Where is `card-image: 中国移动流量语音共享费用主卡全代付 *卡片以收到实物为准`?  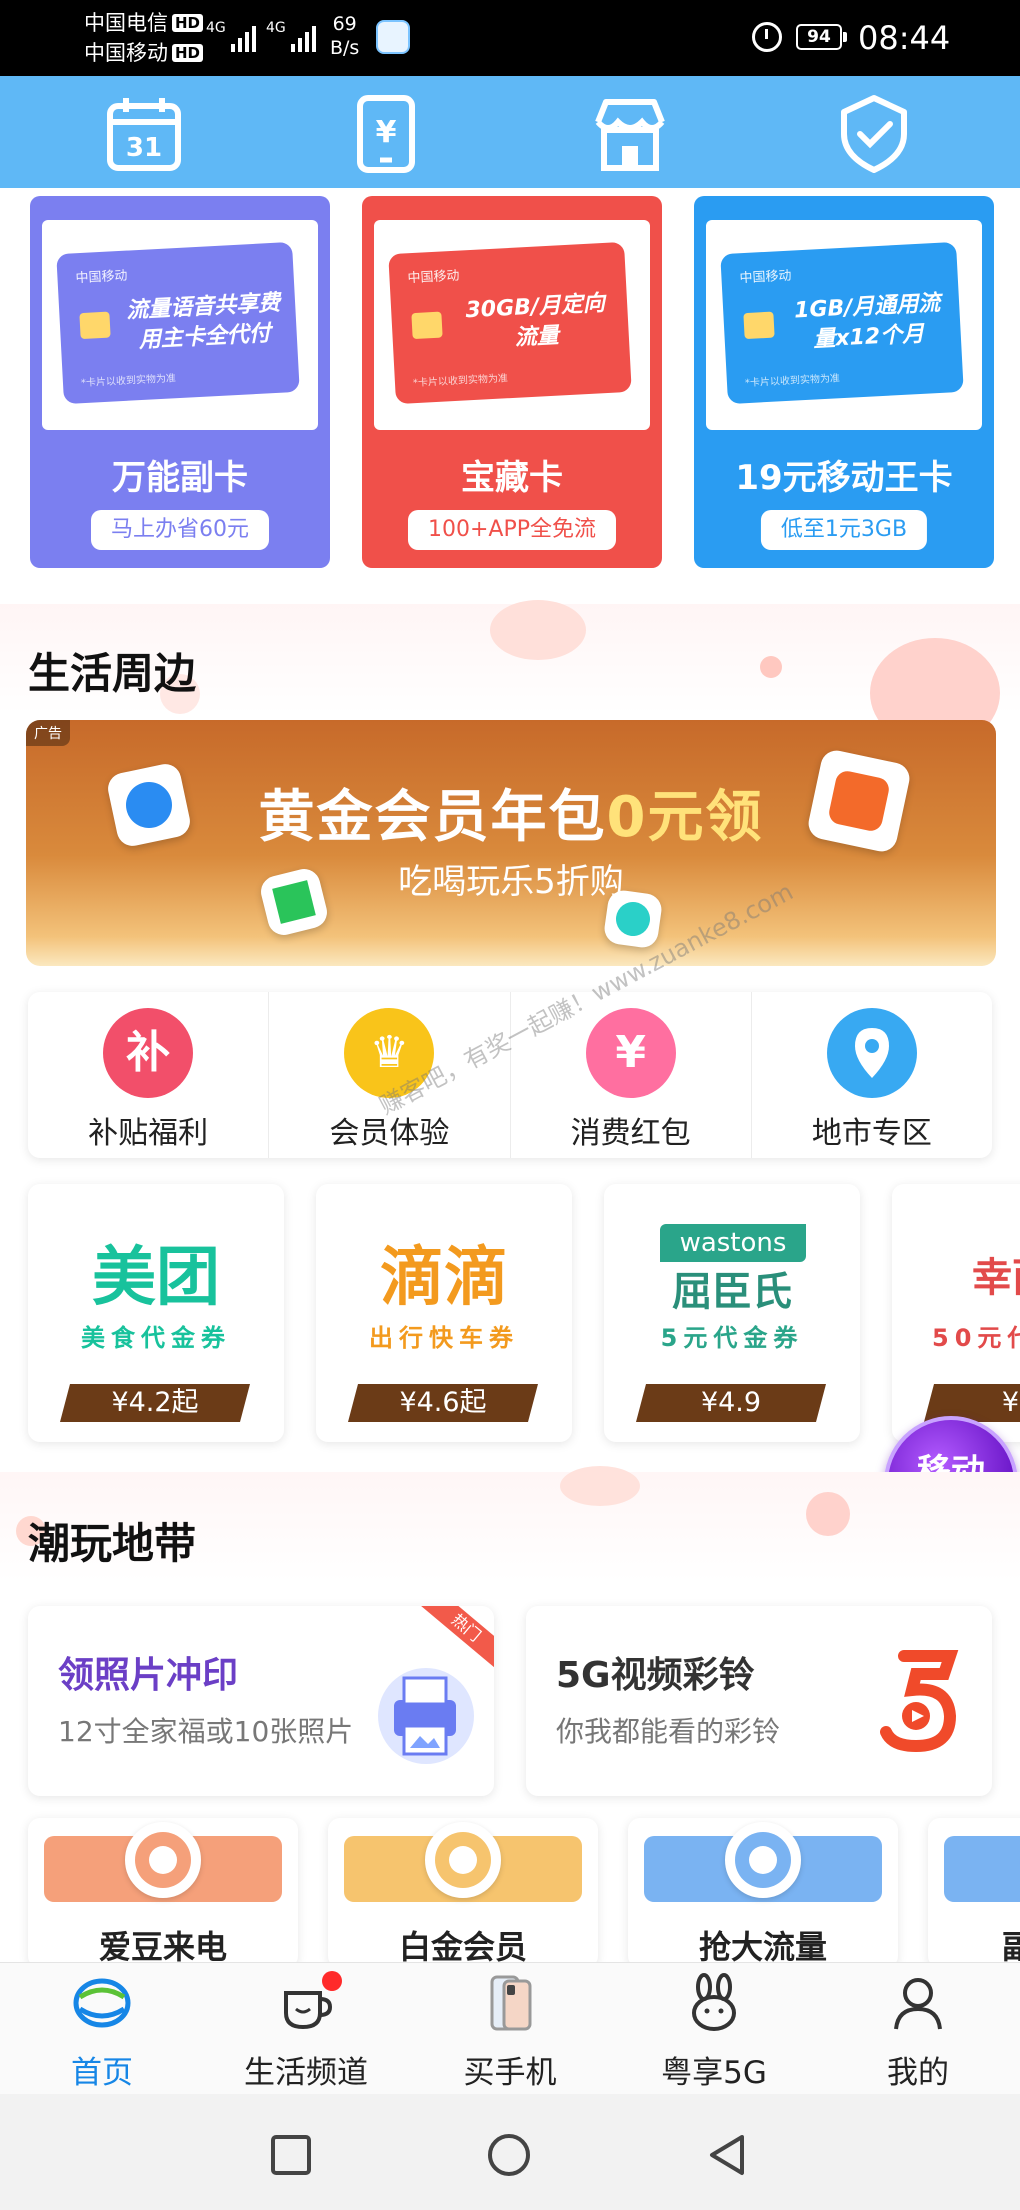 card-image: 中国移动流量语音共享费用主卡全代付 *卡片以收到实物为准 is located at coordinates (180, 325).